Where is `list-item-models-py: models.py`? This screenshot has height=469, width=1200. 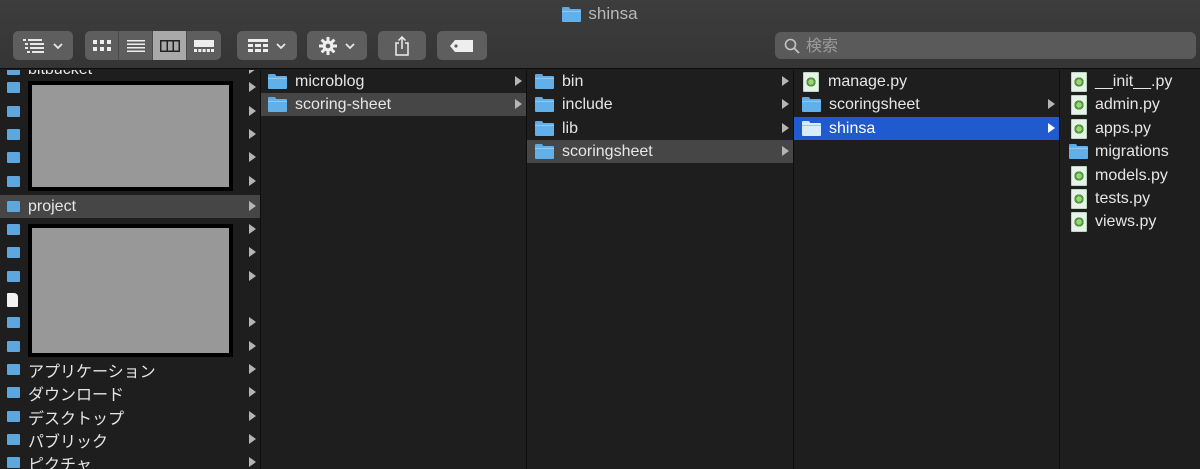
list-item-models-py: models.py is located at coordinates (1130, 175).